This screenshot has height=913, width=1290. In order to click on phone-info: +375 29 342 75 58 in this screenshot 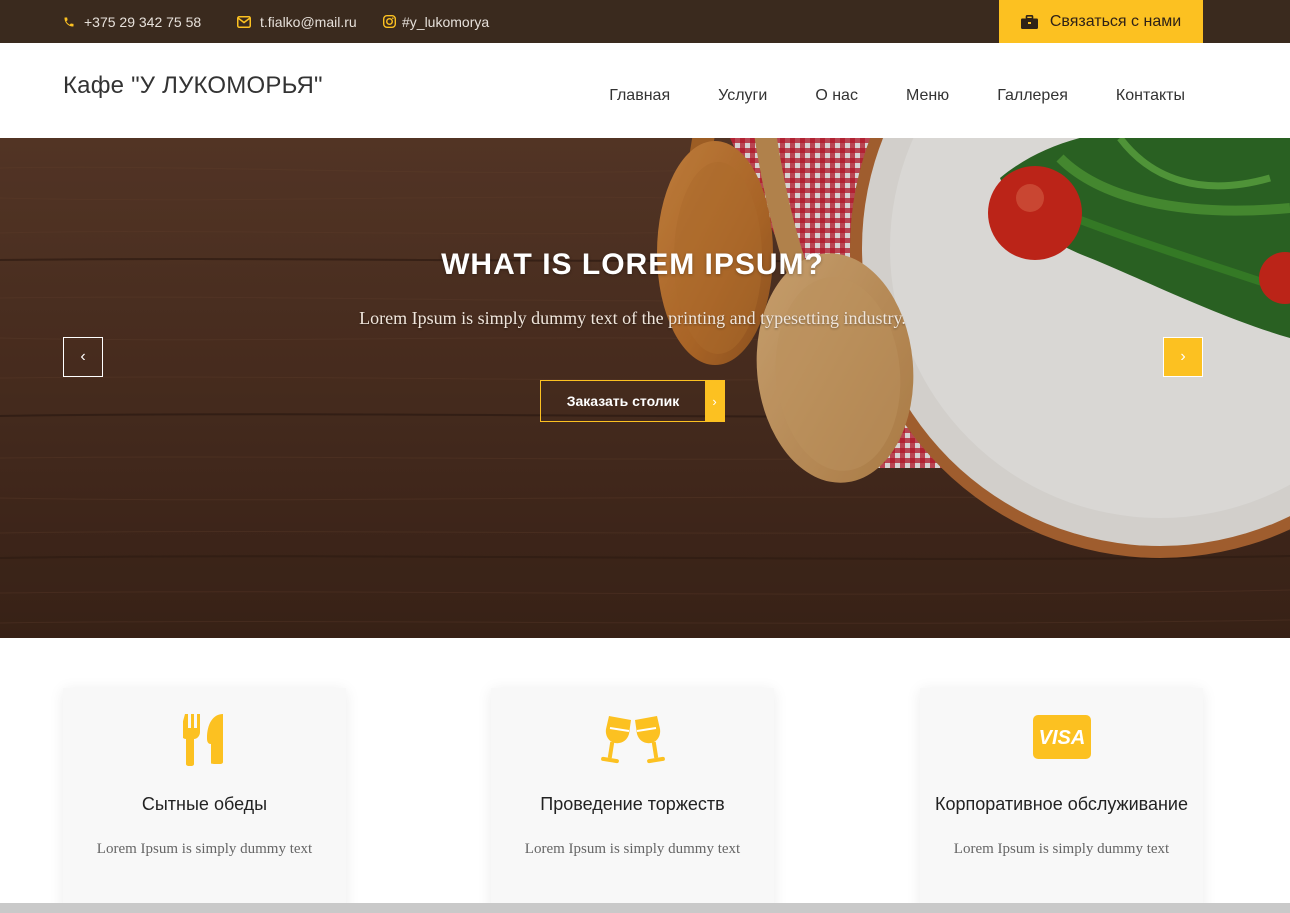, I will do `click(132, 21)`.